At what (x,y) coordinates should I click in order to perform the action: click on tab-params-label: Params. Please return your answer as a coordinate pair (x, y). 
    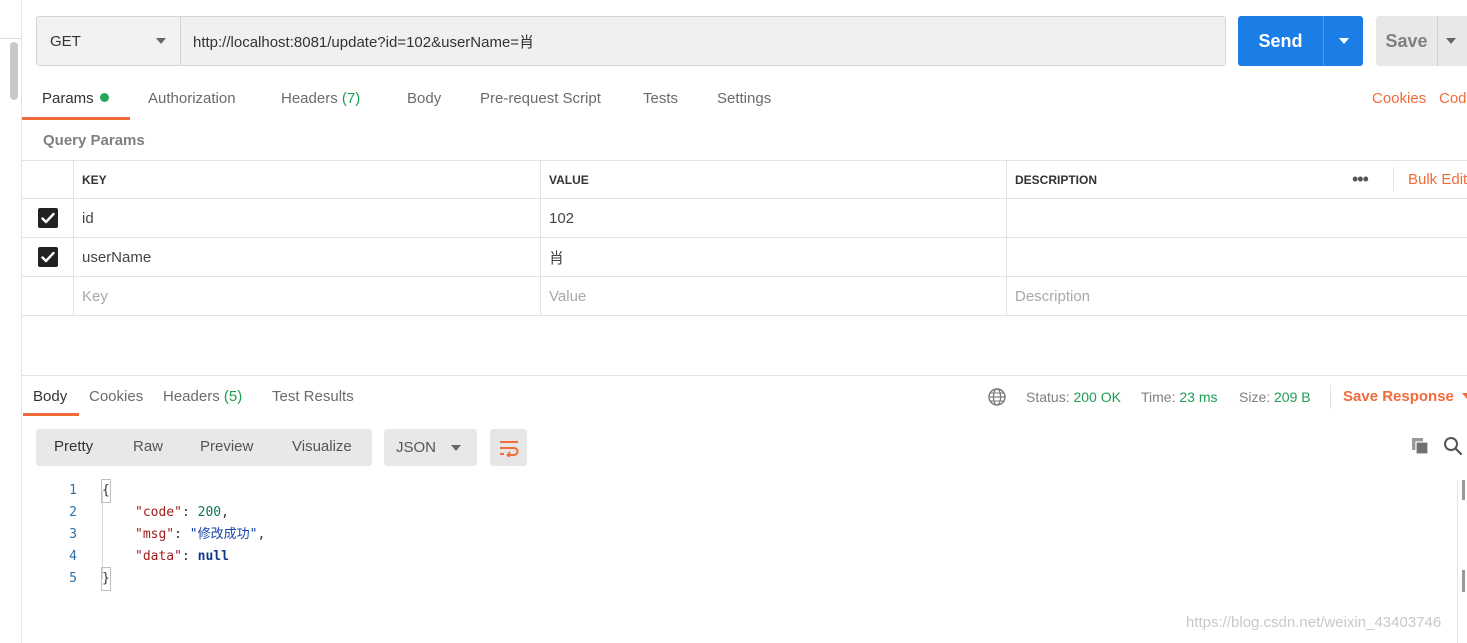
    Looking at the image, I should click on (68, 98).